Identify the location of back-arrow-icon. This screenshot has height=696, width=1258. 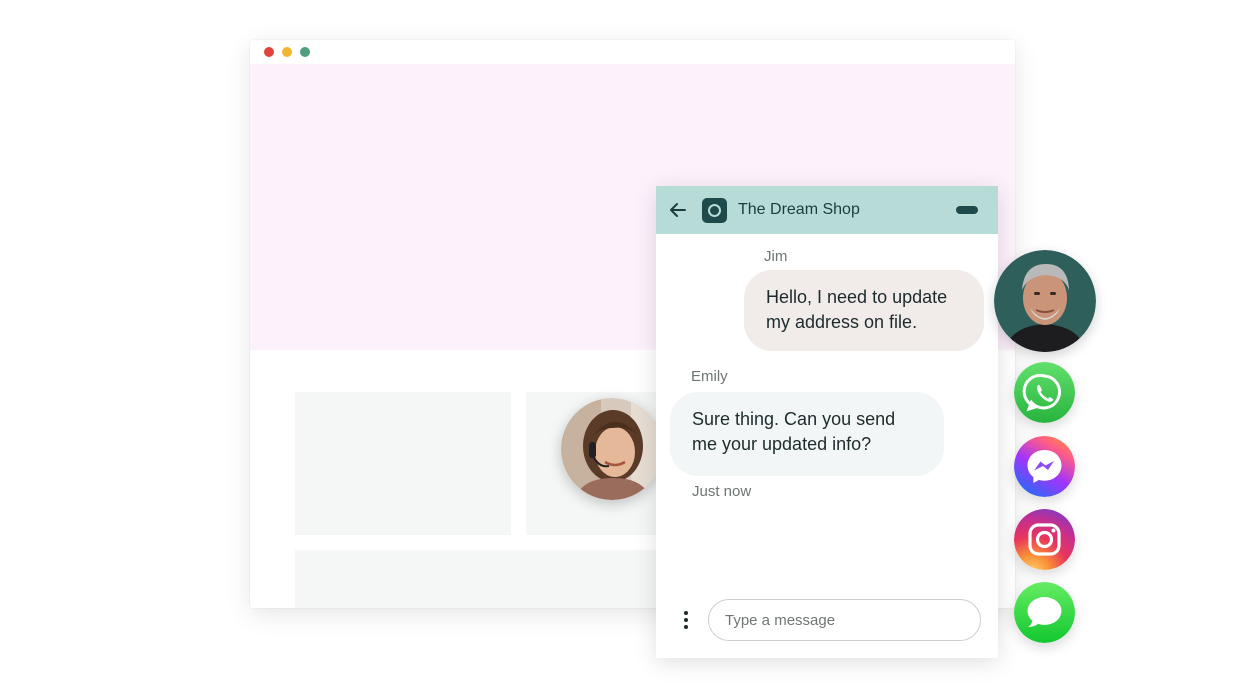
(678, 210).